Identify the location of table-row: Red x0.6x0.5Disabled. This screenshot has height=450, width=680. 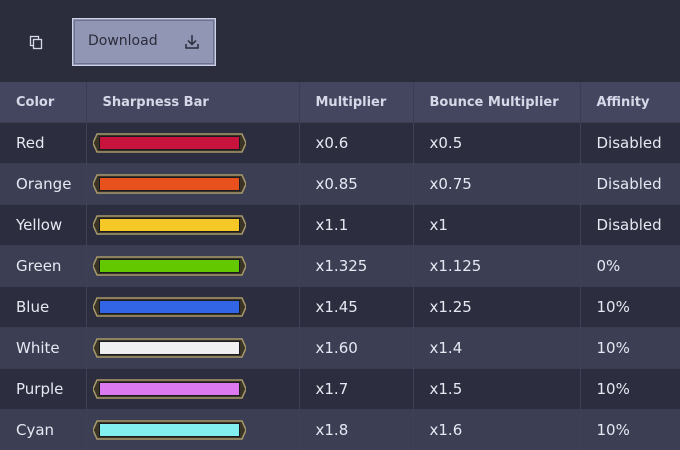
(340, 143).